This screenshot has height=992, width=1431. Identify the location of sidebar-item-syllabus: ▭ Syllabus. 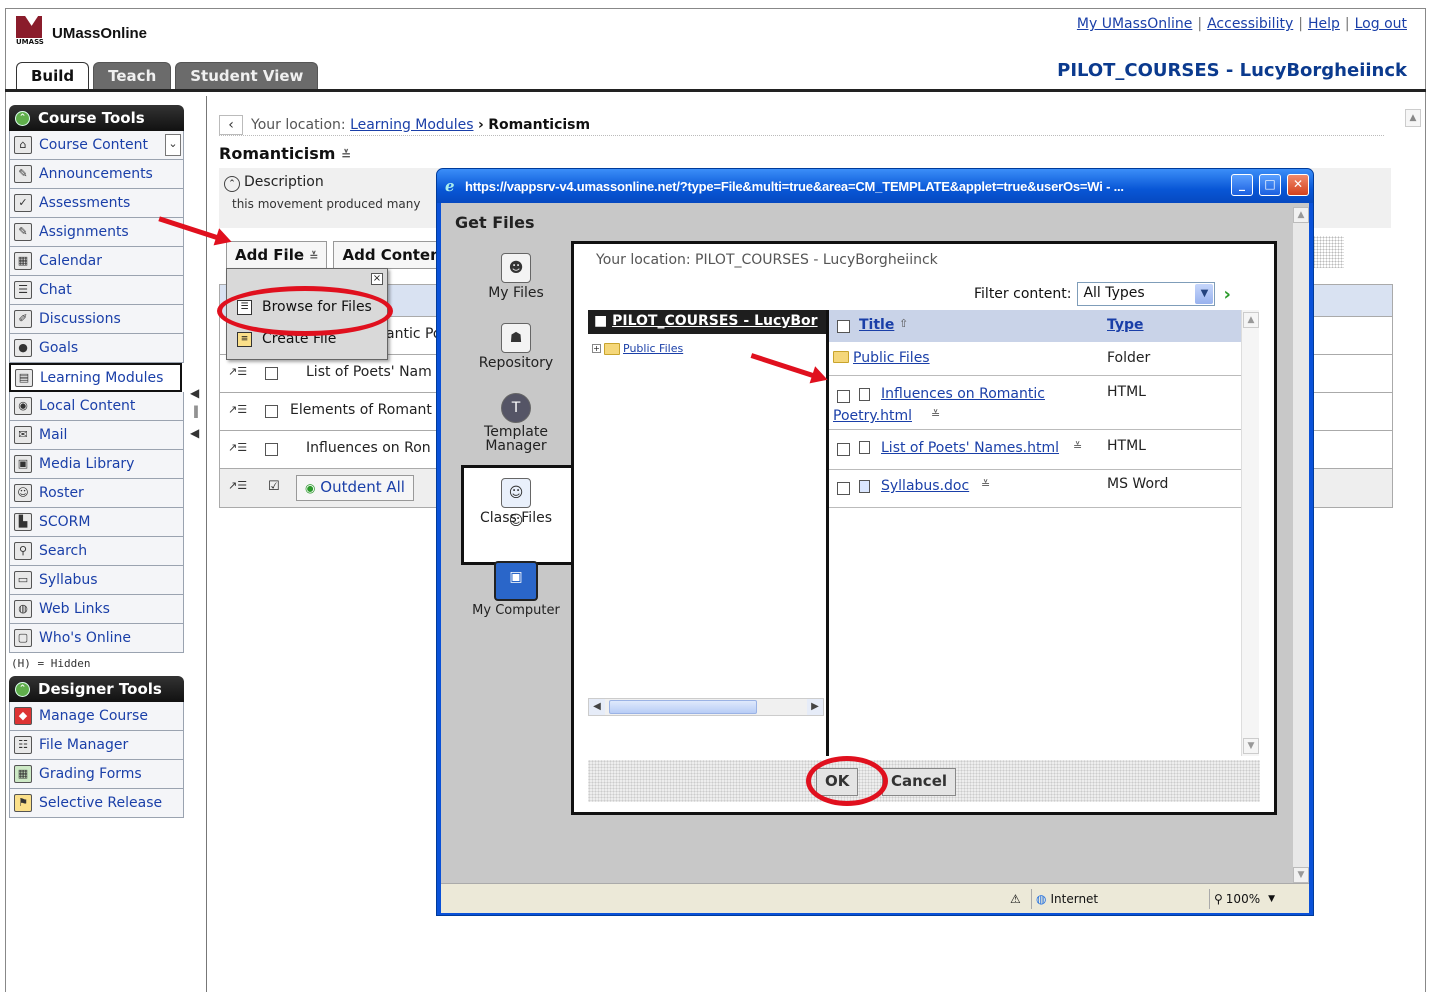
(96, 580).